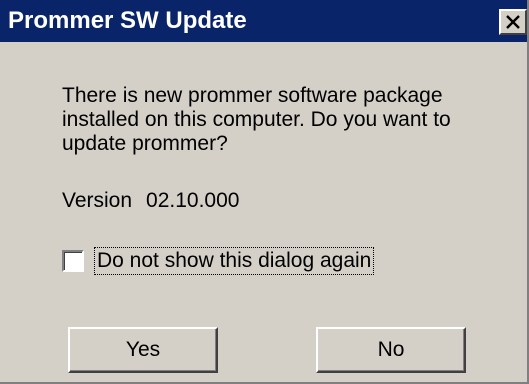 The image size is (529, 384). What do you see at coordinates (145, 143) in the screenshot?
I see `message-line: update prommer?` at bounding box center [145, 143].